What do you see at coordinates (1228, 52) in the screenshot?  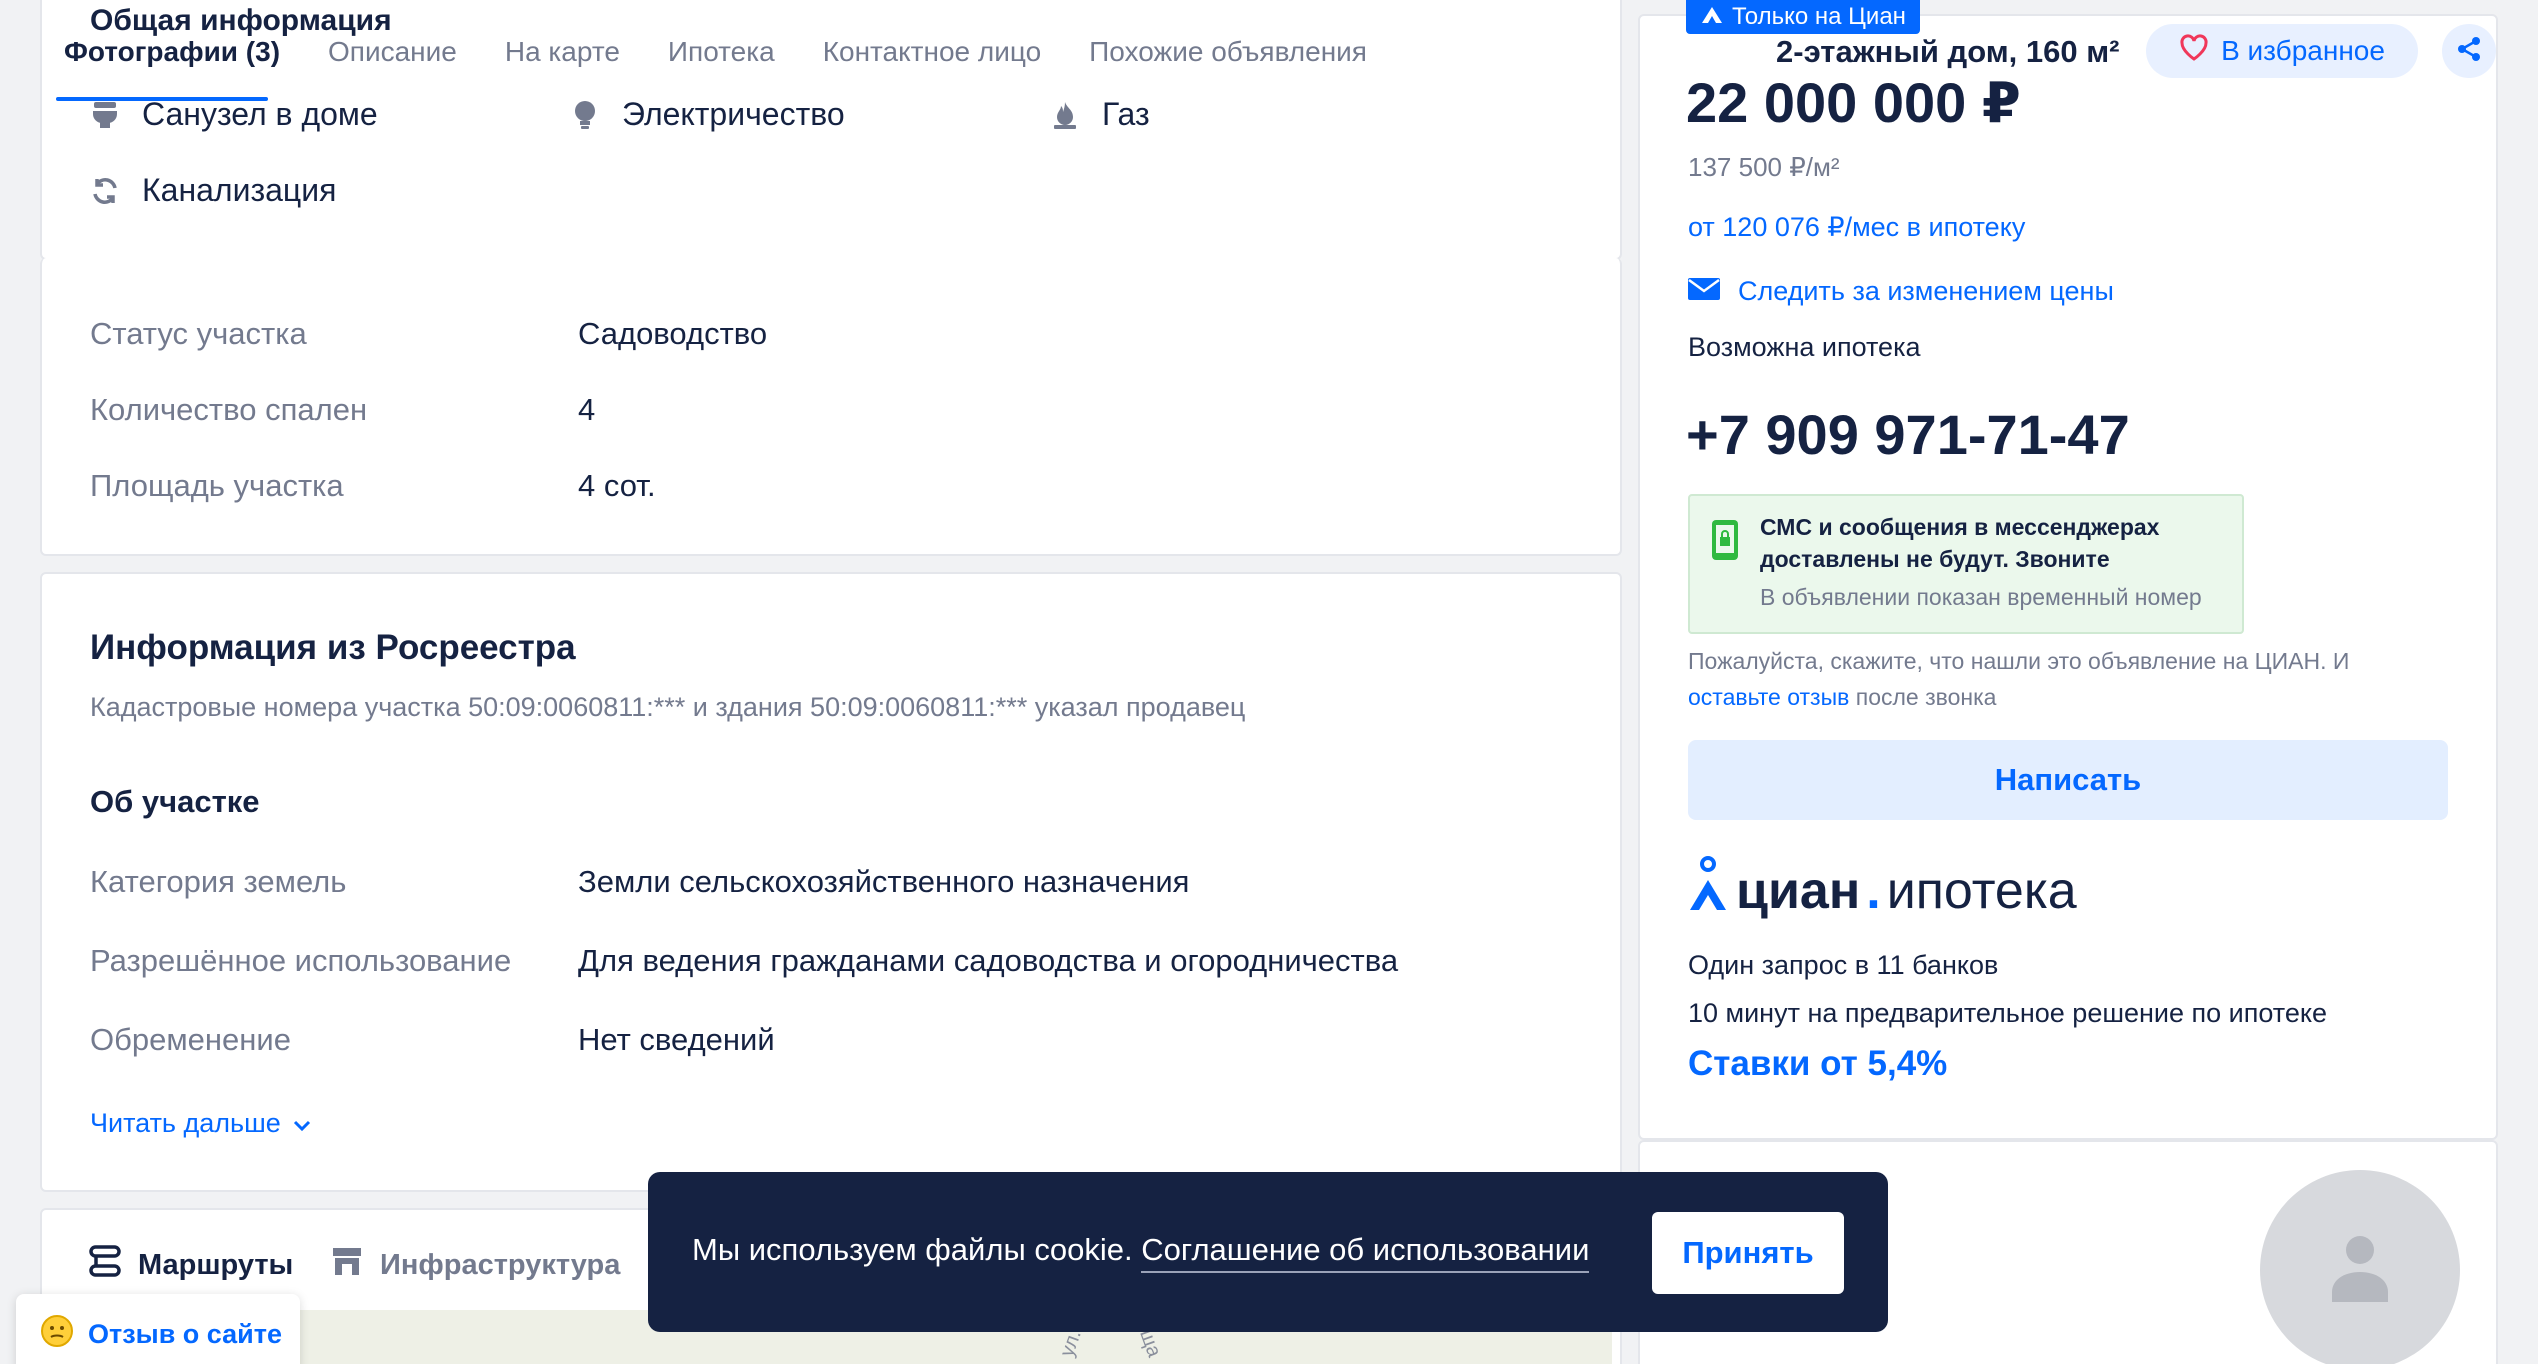 I see `tab-similar: Похожие объявления` at bounding box center [1228, 52].